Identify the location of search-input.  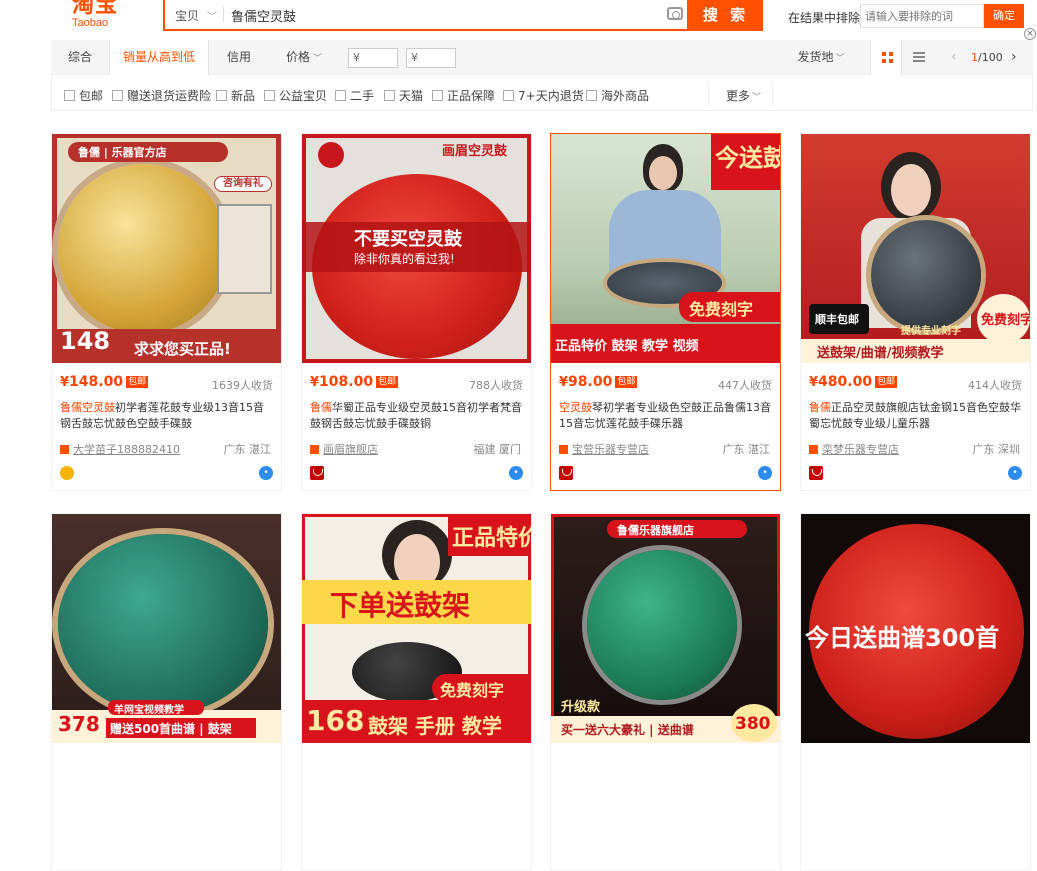
(431, 15).